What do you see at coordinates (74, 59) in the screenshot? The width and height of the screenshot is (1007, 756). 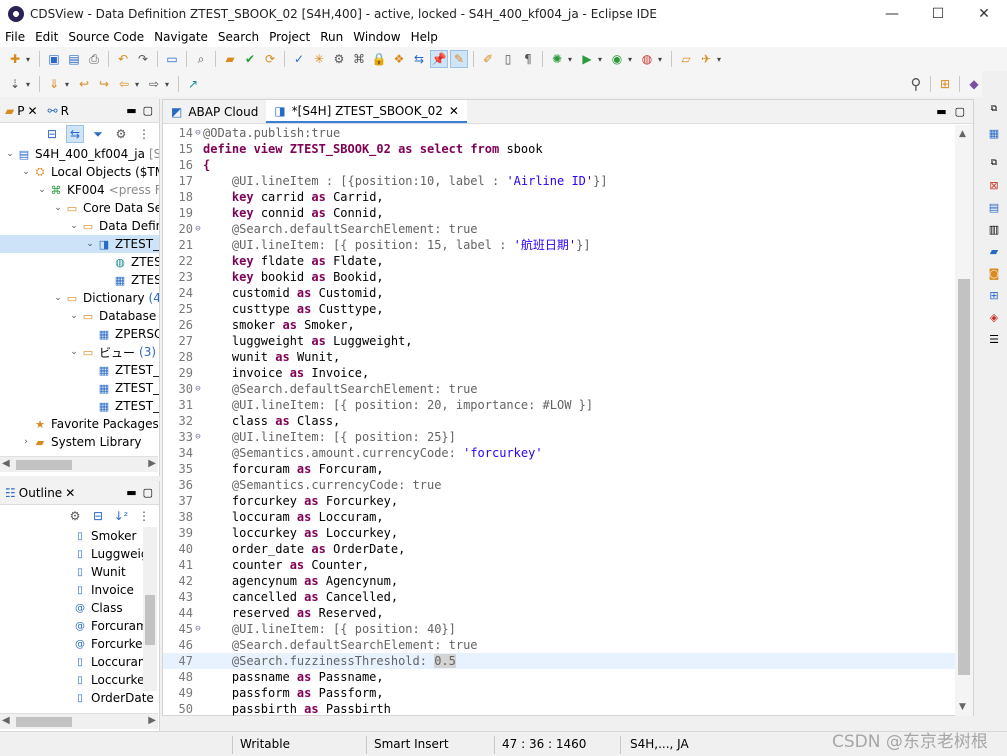 I see `save-all-icon: ▤` at bounding box center [74, 59].